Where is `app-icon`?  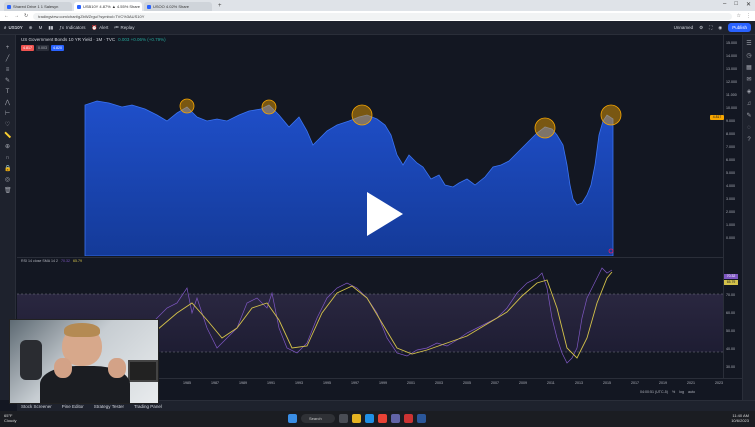 app-icon is located at coordinates (408, 418).